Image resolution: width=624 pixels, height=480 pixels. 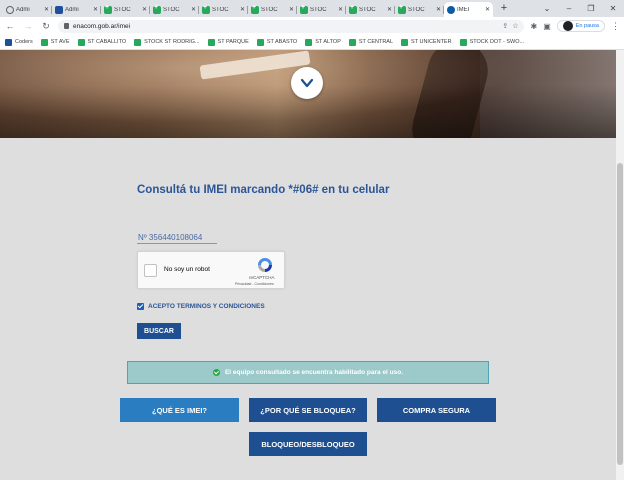 I want to click on minimize-button: –, so click(x=569, y=8).